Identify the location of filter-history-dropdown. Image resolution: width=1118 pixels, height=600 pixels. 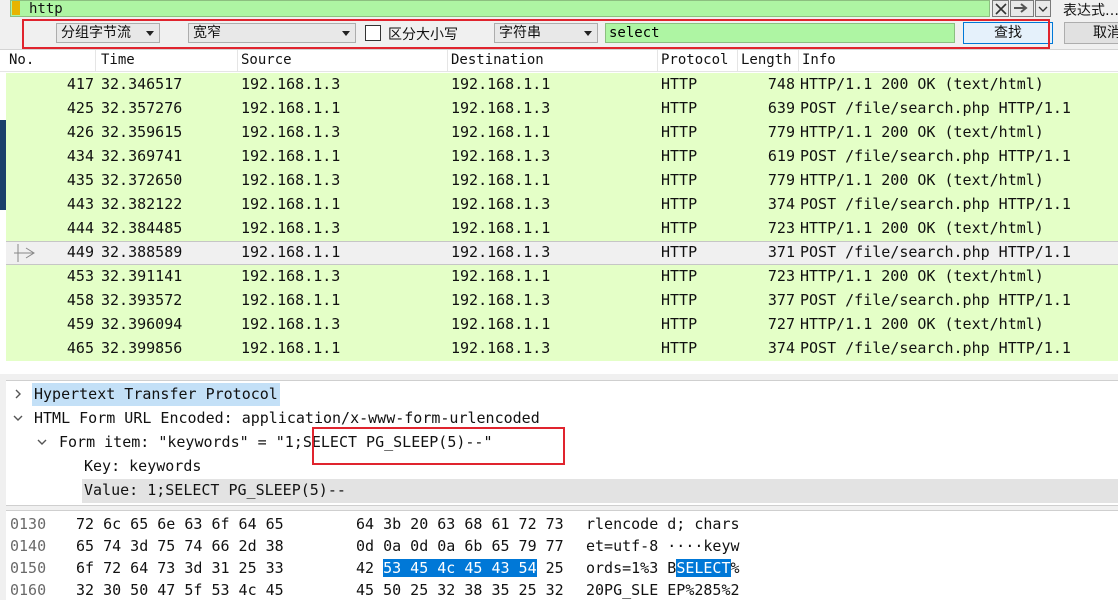
(1043, 8).